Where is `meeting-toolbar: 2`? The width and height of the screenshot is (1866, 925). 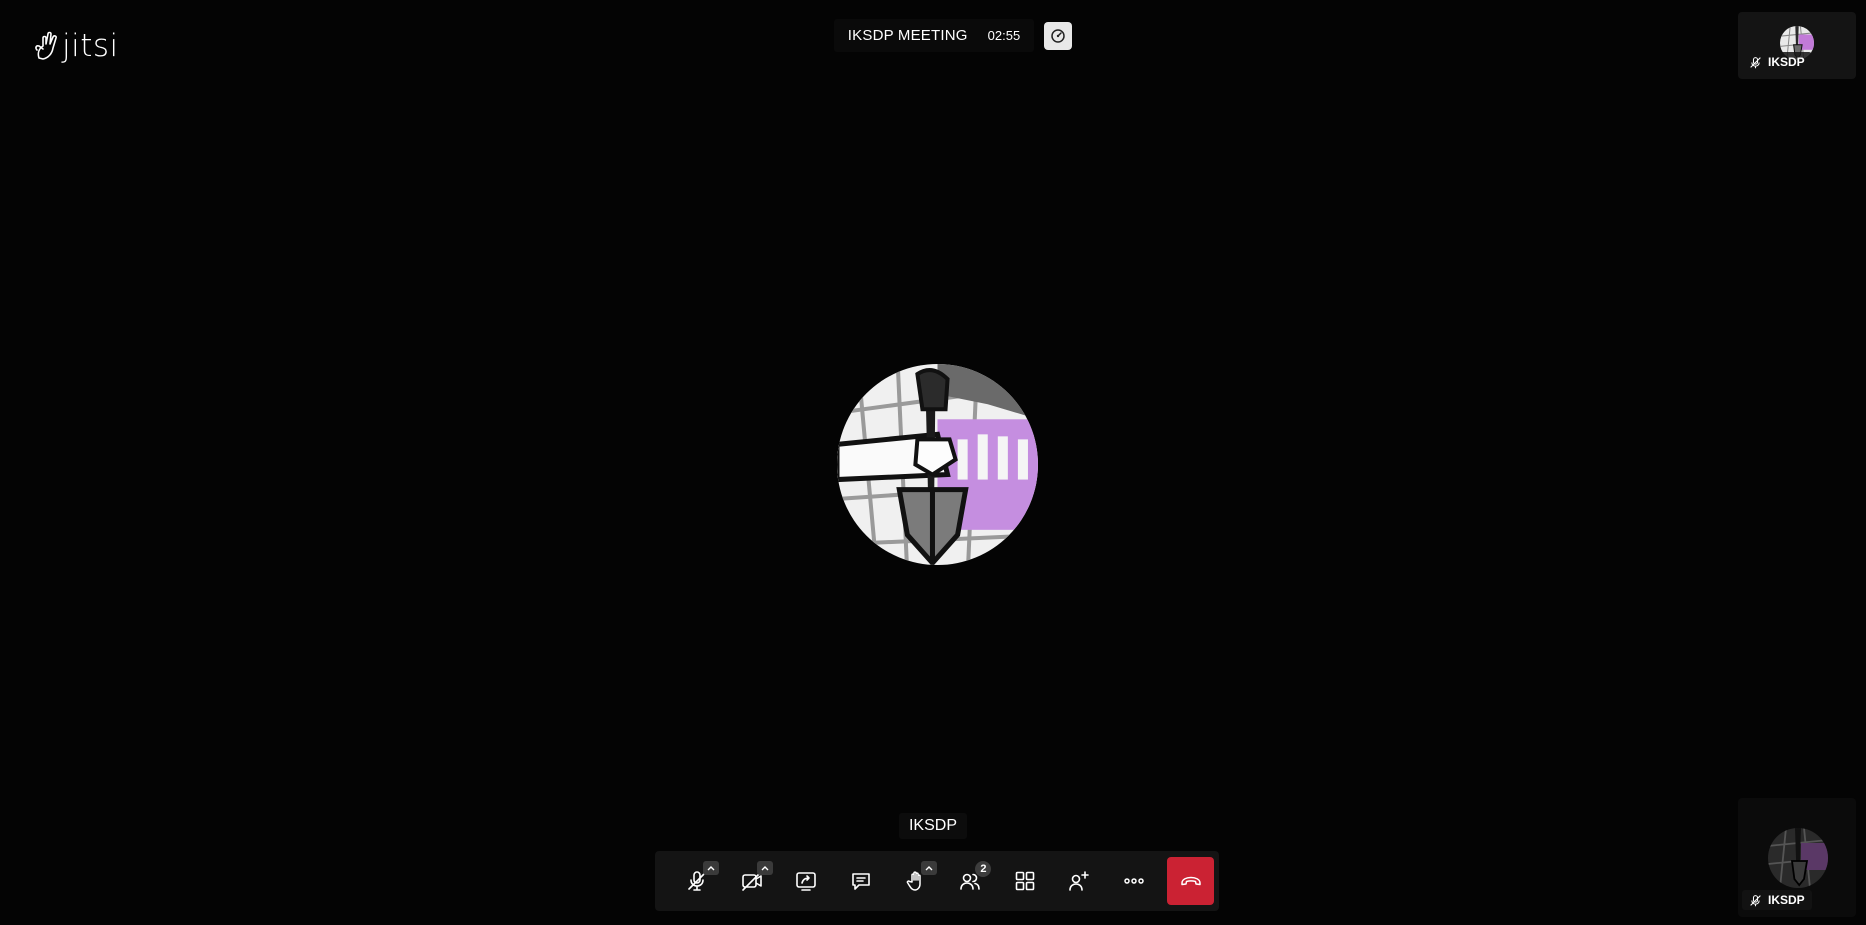 meeting-toolbar: 2 is located at coordinates (937, 881).